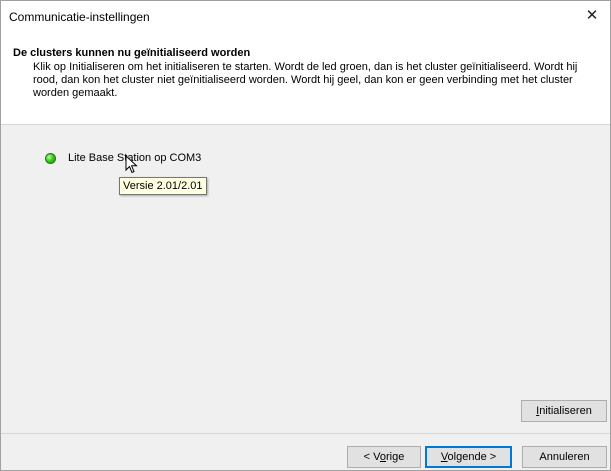 The width and height of the screenshot is (611, 471). I want to click on previous-label-prefix: < V, so click(371, 457).